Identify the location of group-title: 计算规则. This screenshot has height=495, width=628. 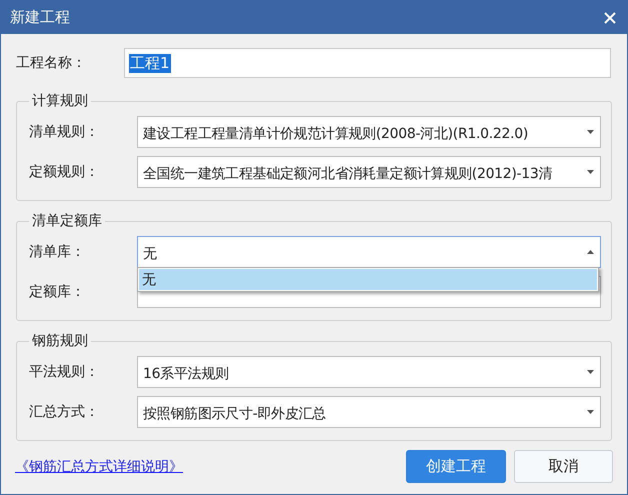
(60, 101).